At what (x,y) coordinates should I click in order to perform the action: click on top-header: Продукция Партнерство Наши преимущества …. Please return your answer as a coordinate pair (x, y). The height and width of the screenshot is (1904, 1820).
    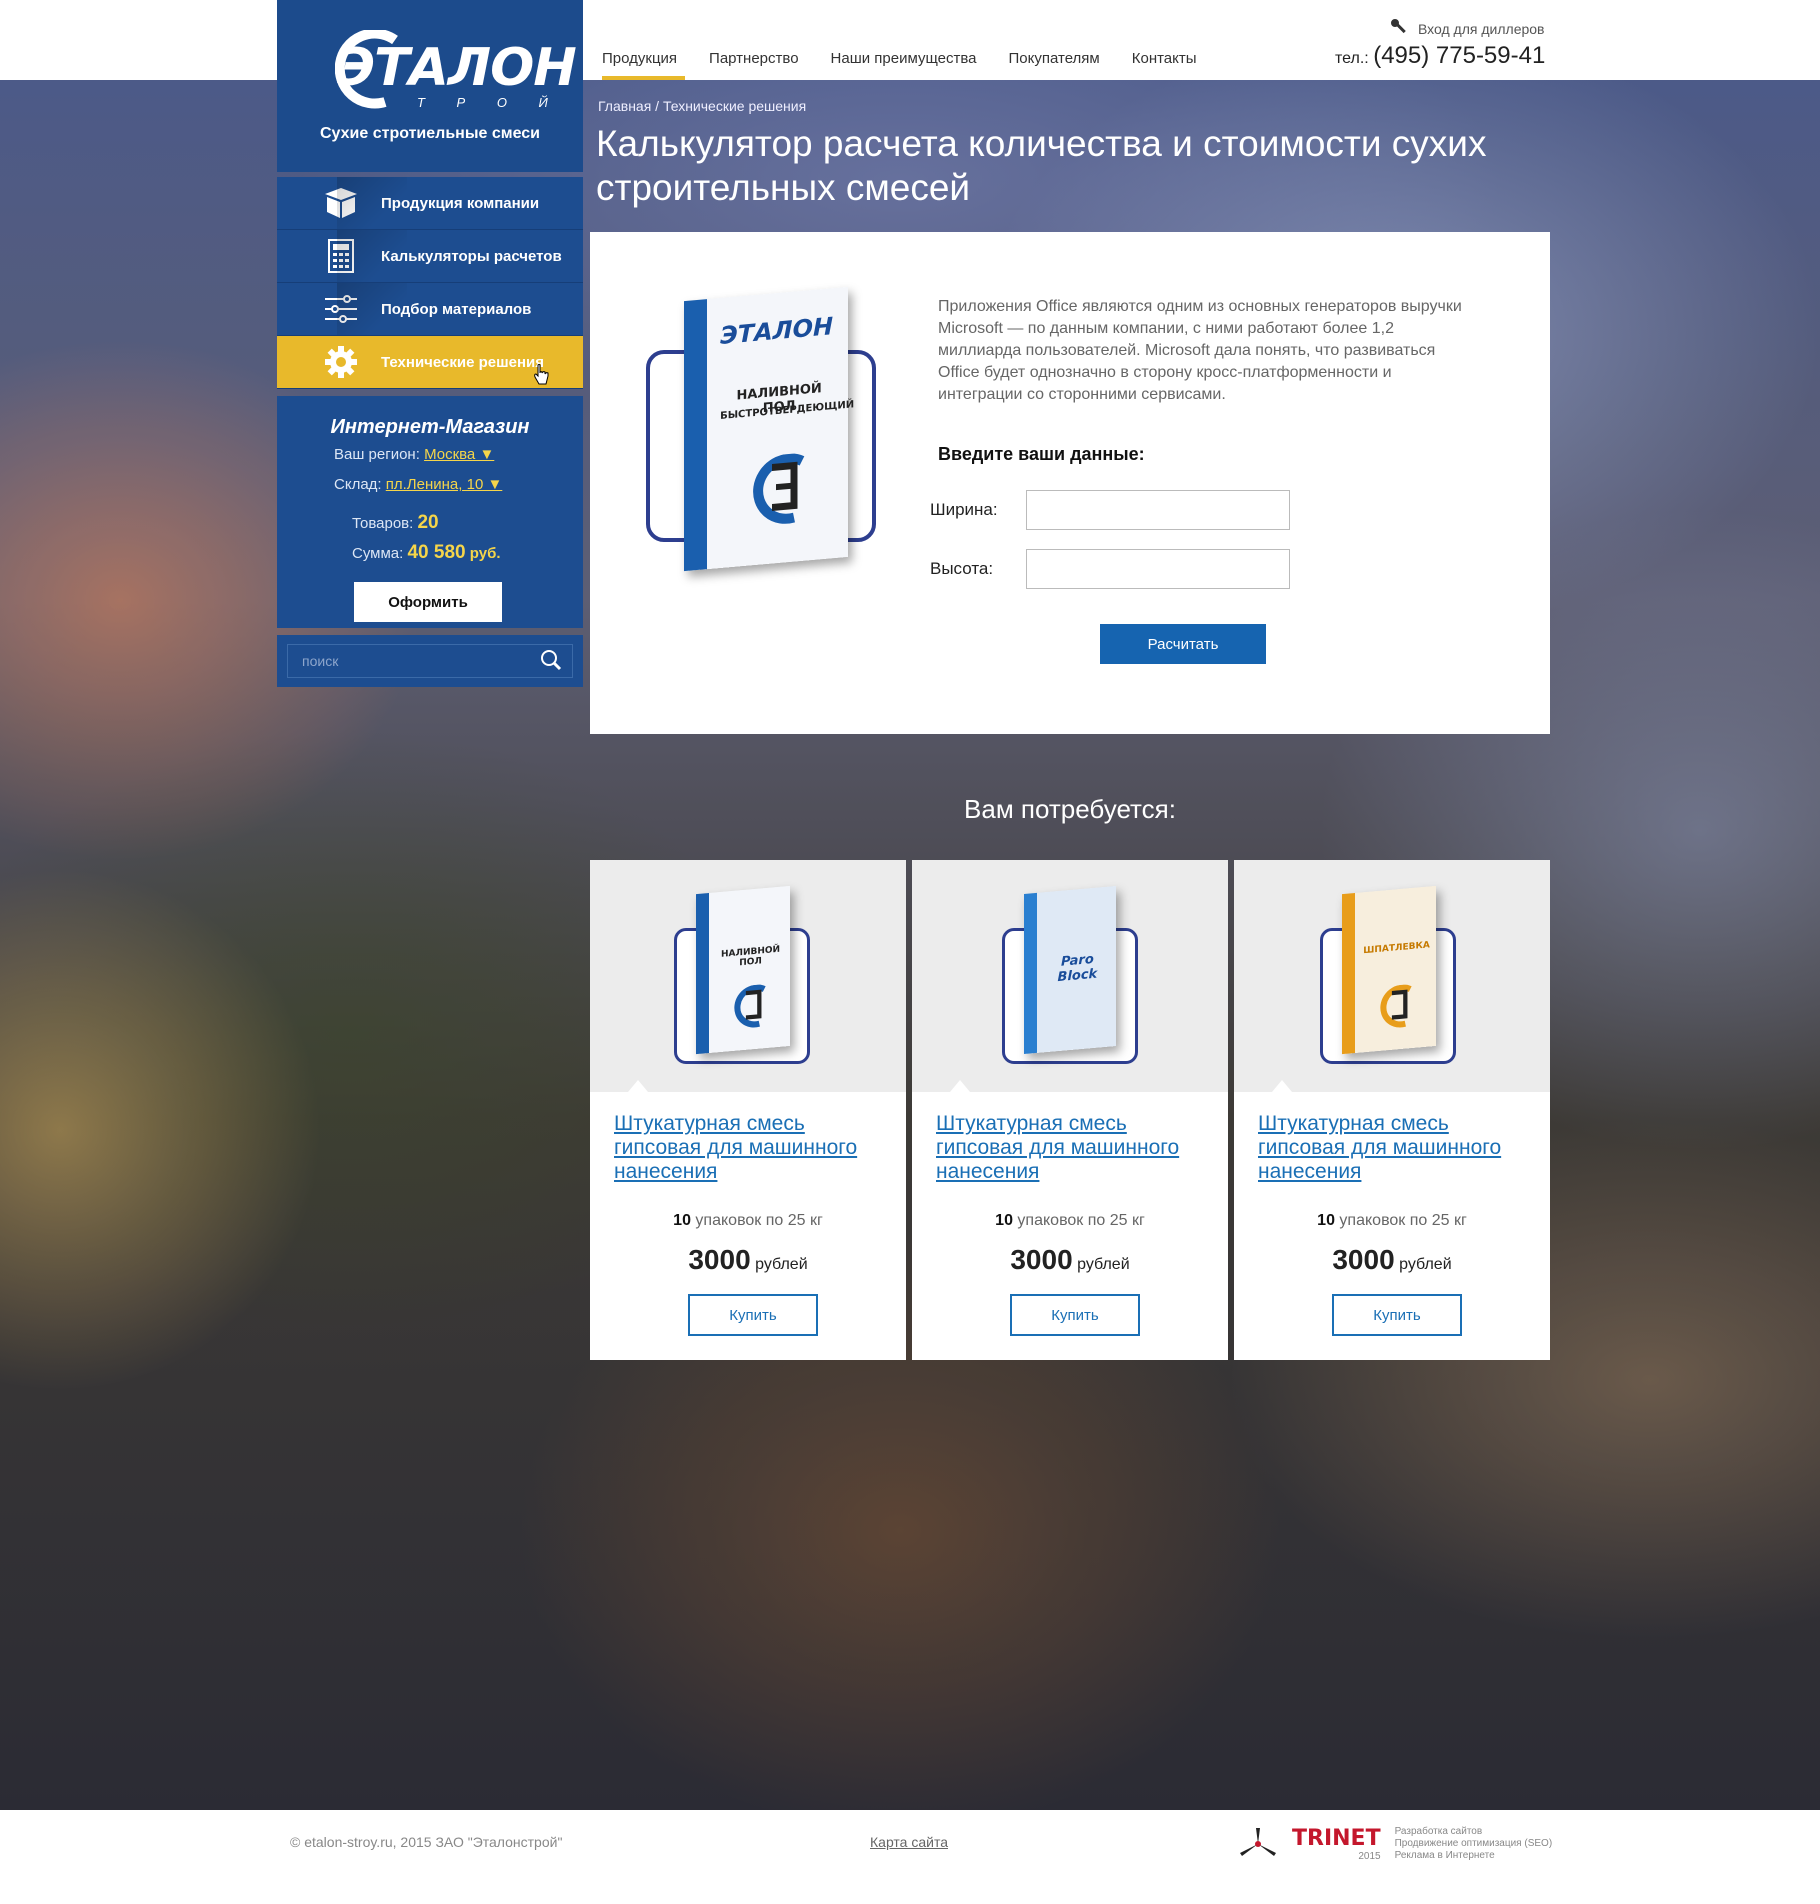
    Looking at the image, I should click on (910, 40).